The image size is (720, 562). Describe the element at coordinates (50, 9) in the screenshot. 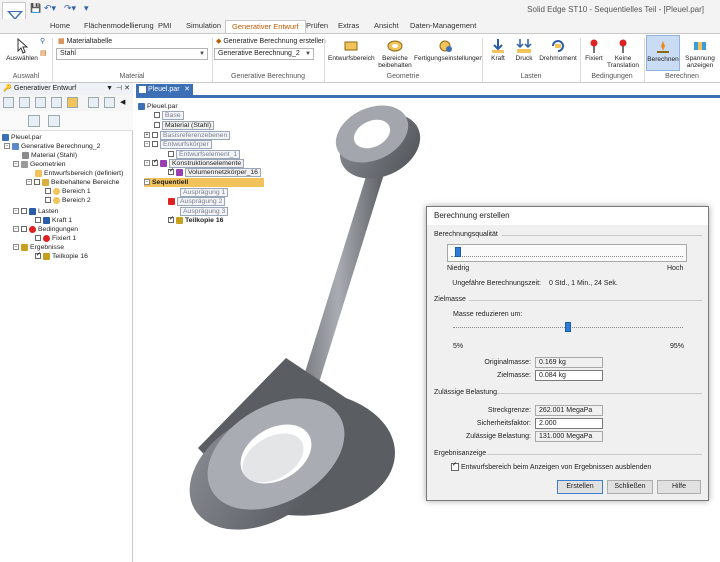

I see `undo-icon: ↶▾` at that location.